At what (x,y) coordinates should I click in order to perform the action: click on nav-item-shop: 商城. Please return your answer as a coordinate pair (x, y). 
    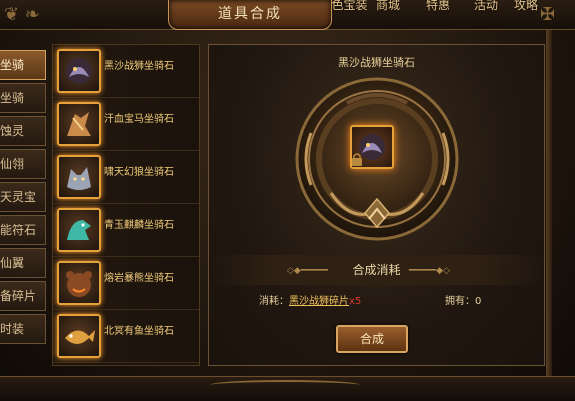
    Looking at the image, I should click on (388, 6).